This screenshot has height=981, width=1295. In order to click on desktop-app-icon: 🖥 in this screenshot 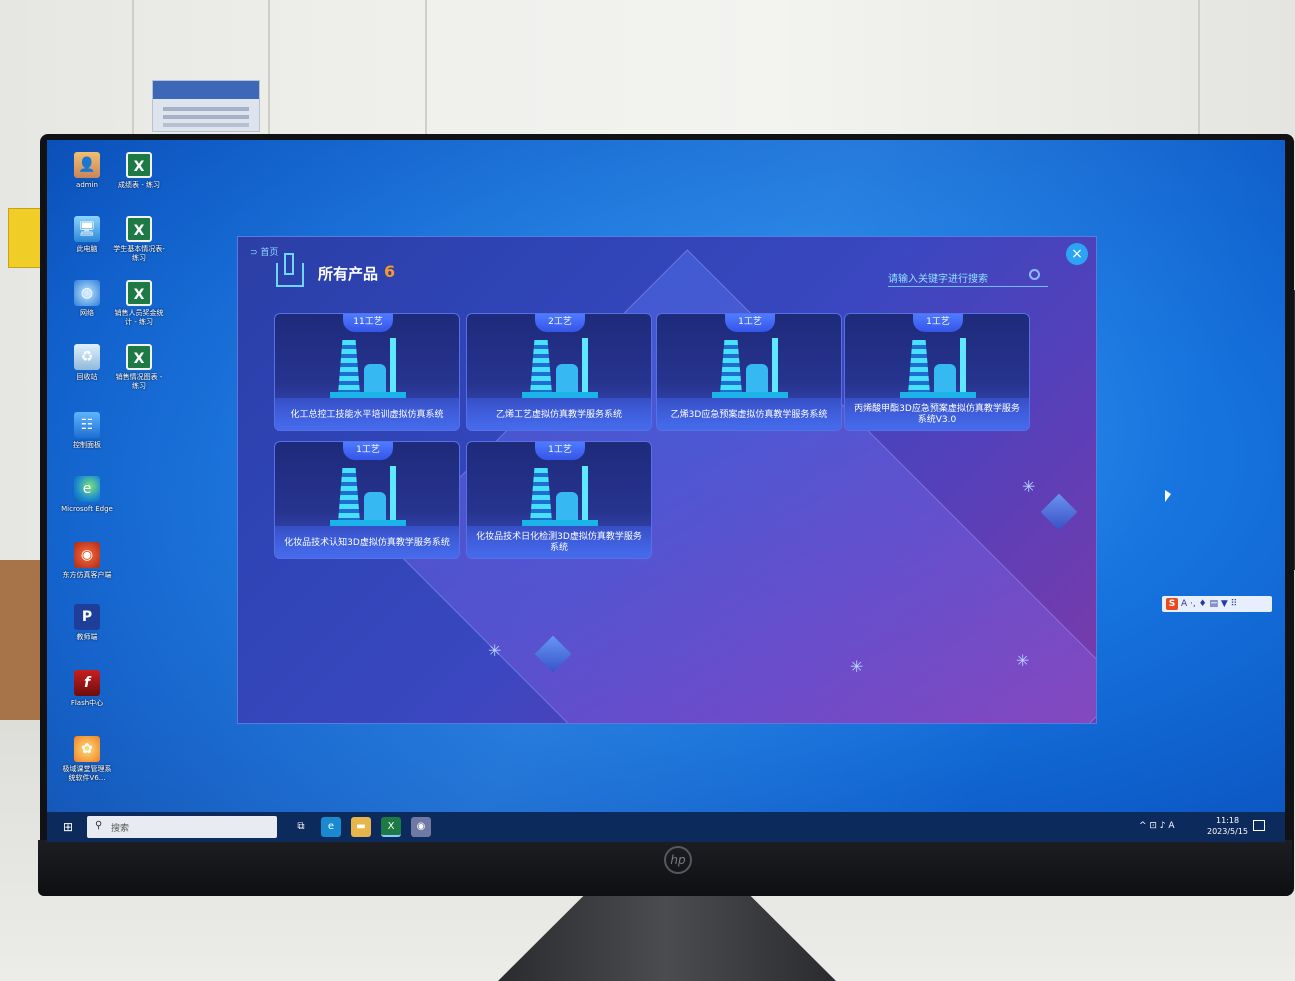, I will do `click(87, 229)`.